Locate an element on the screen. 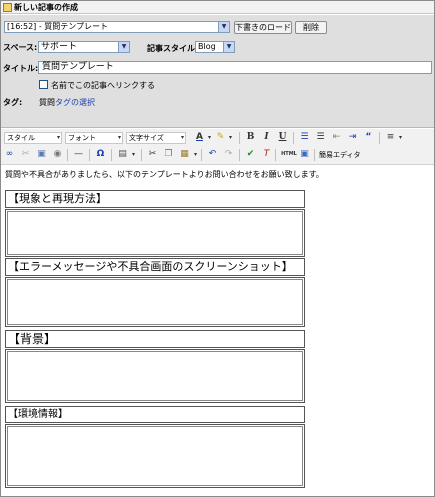 The width and height of the screenshot is (435, 497). tag-value: 質問 is located at coordinates (47, 102).